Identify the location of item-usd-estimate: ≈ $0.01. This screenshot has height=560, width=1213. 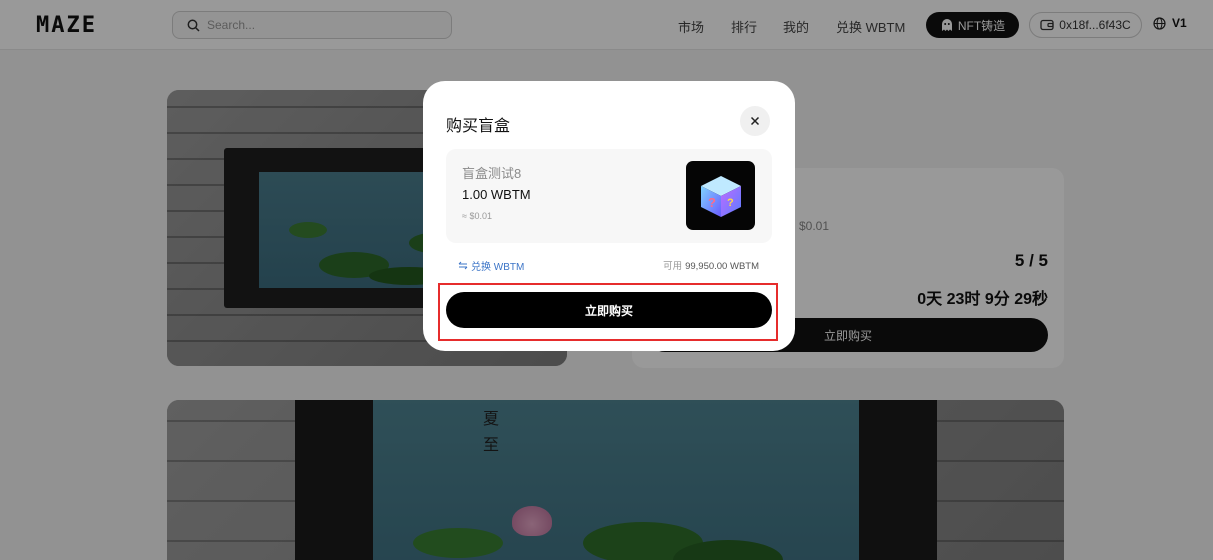
(477, 216).